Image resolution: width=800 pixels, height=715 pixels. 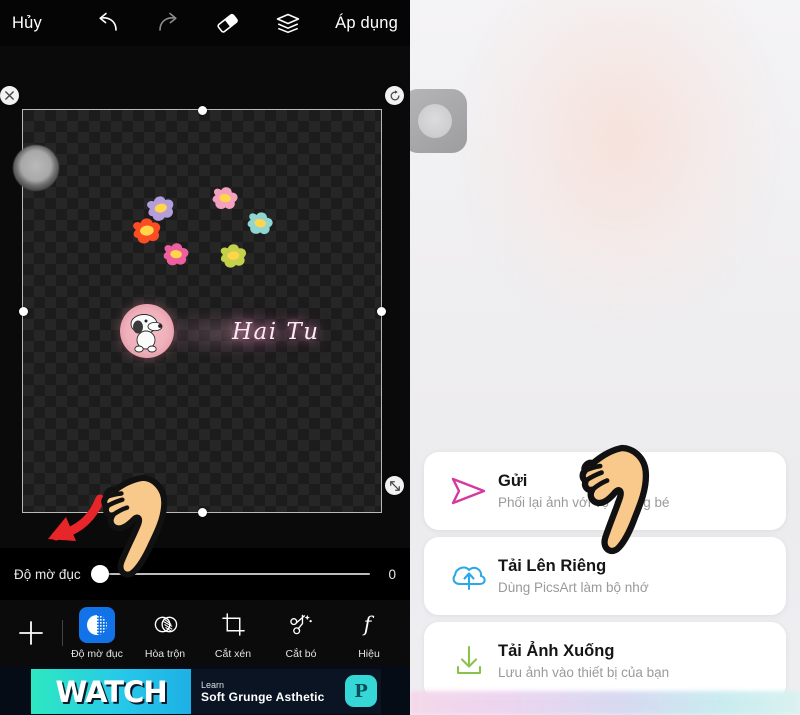 I want to click on rotate-layer-button, so click(x=394, y=95).